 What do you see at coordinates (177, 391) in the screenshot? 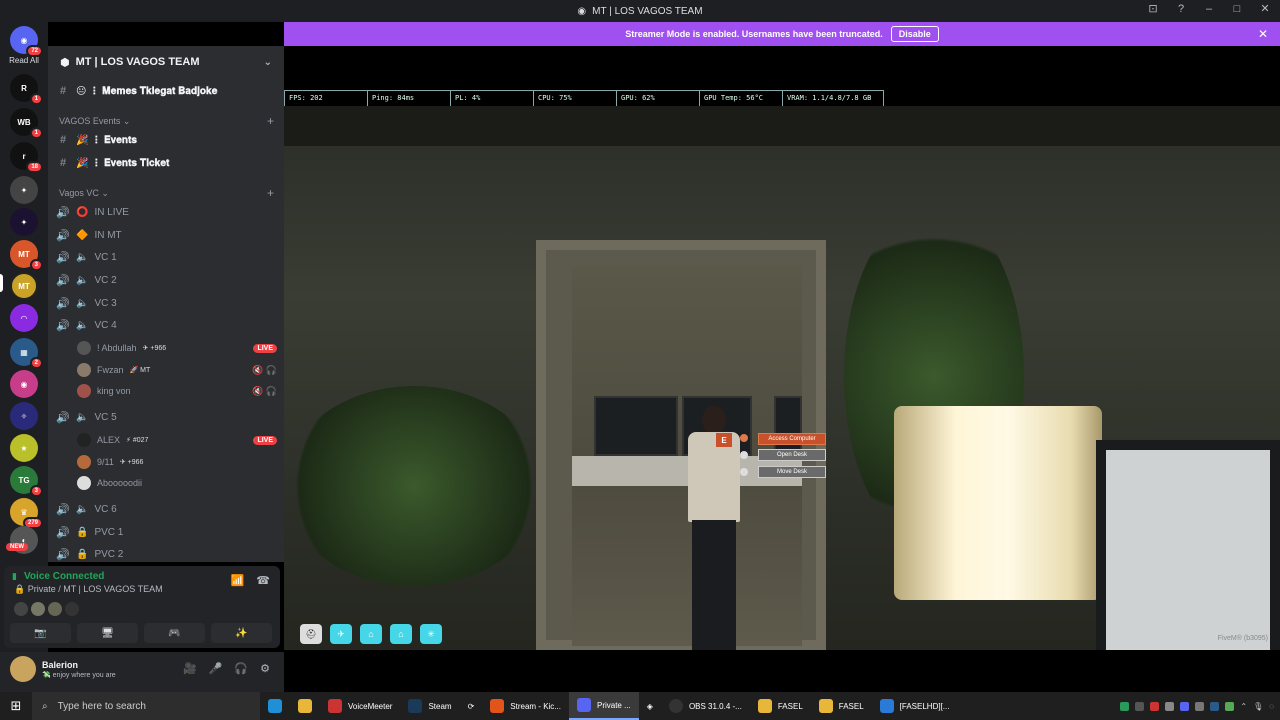
I see `voice-user: king von 🔇 🎧` at bounding box center [177, 391].